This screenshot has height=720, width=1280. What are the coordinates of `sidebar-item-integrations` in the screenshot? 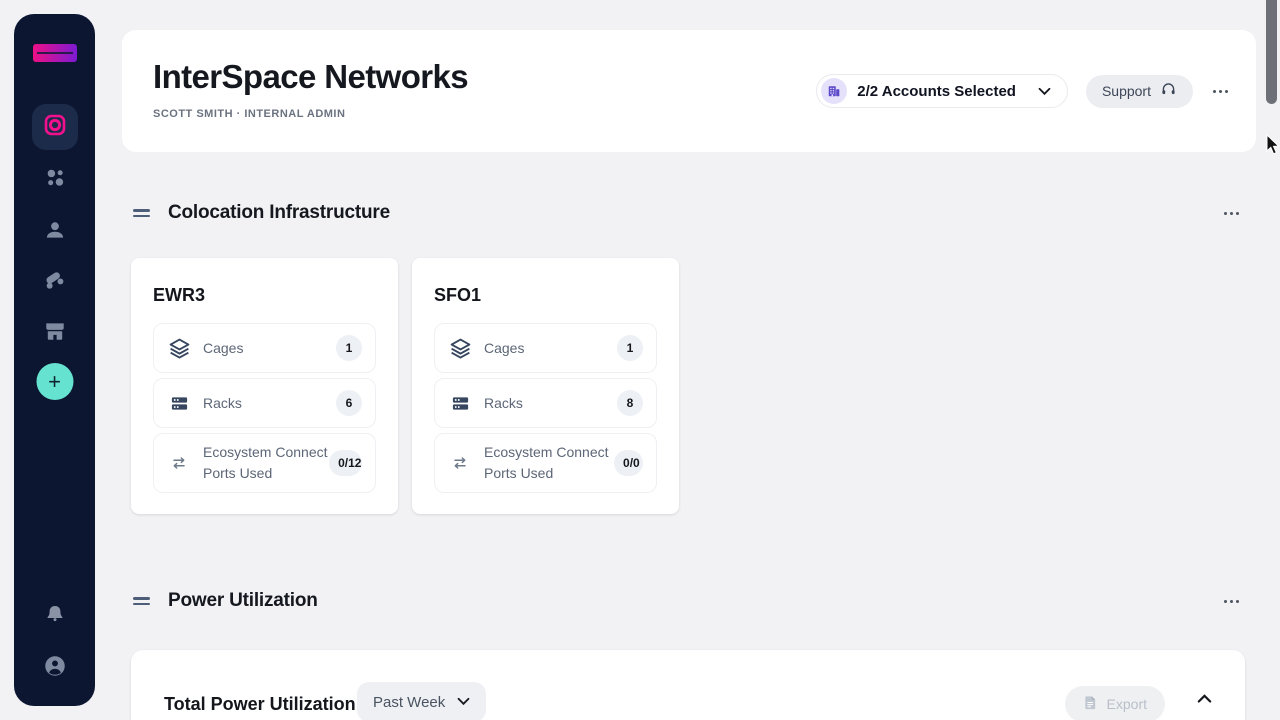 It's located at (54, 283).